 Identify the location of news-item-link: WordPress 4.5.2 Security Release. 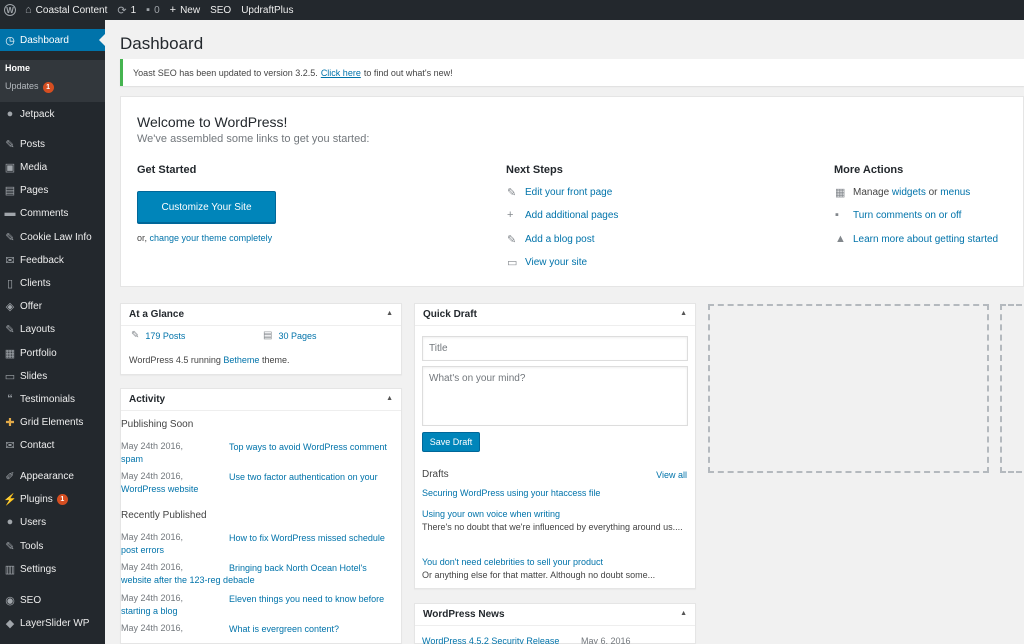
(490, 640).